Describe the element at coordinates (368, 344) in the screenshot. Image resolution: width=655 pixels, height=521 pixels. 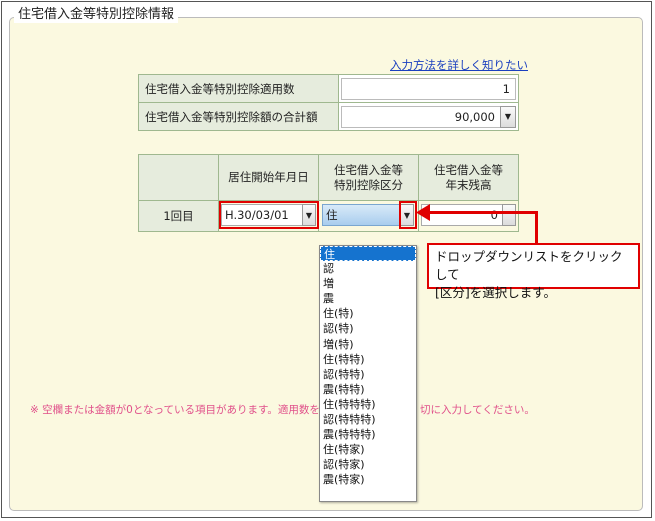
I see `dropdown-option: 増(特)` at that location.